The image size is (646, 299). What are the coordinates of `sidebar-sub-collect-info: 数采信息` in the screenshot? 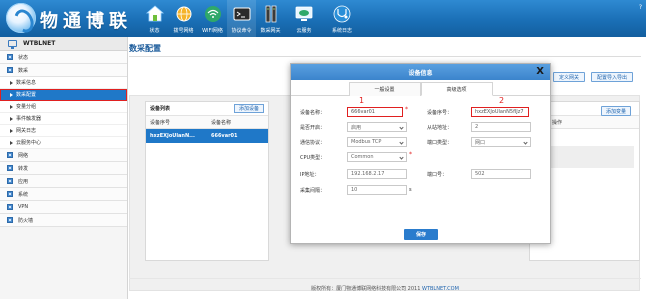 It's located at (63, 83).